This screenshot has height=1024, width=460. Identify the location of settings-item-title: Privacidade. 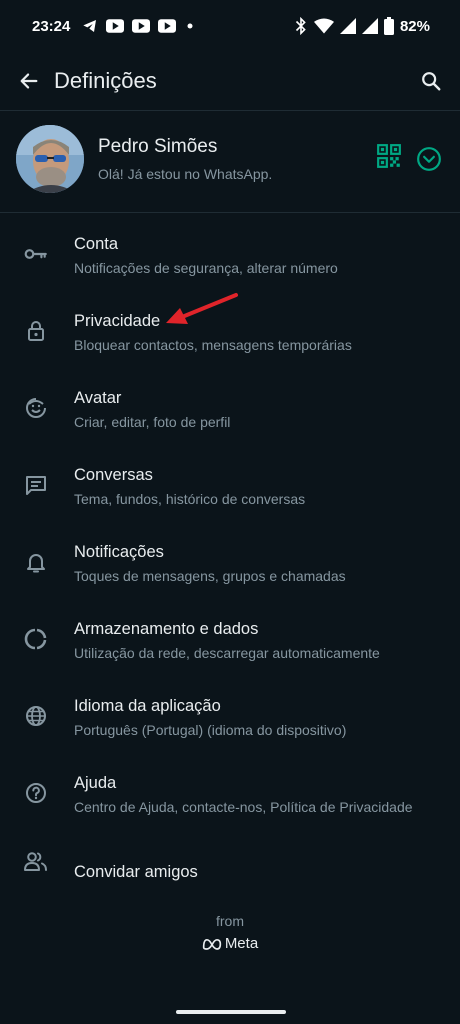
(117, 321).